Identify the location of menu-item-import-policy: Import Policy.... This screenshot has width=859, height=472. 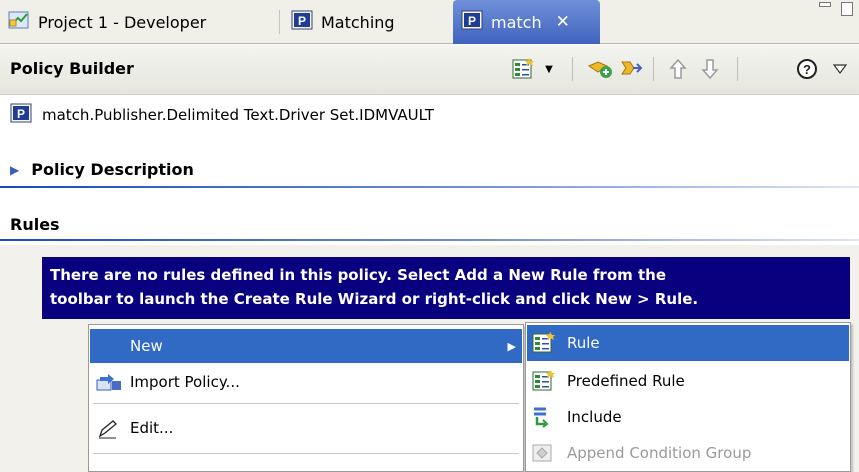
(306, 382).